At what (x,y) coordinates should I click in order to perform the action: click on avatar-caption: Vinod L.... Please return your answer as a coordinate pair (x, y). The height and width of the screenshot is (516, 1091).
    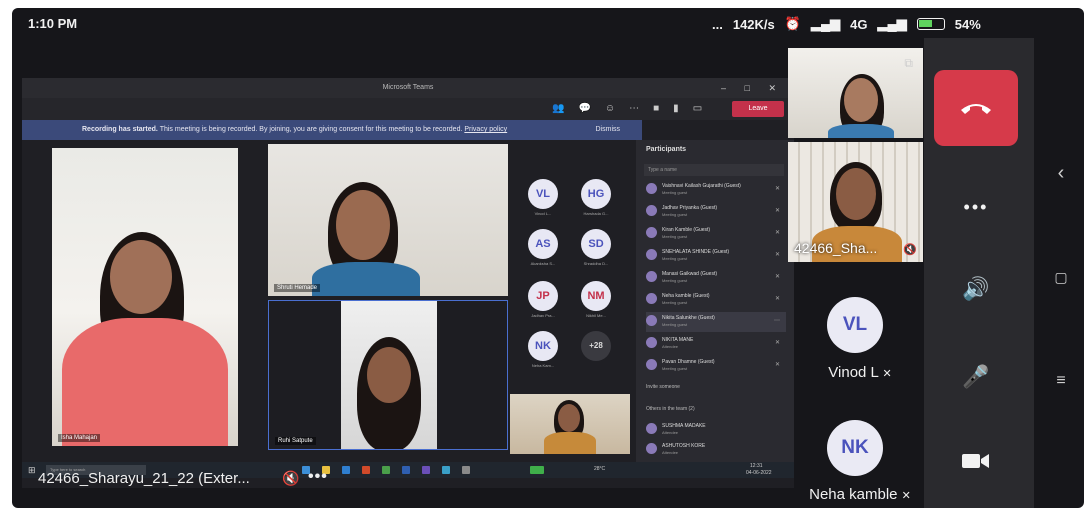
    Looking at the image, I should click on (543, 213).